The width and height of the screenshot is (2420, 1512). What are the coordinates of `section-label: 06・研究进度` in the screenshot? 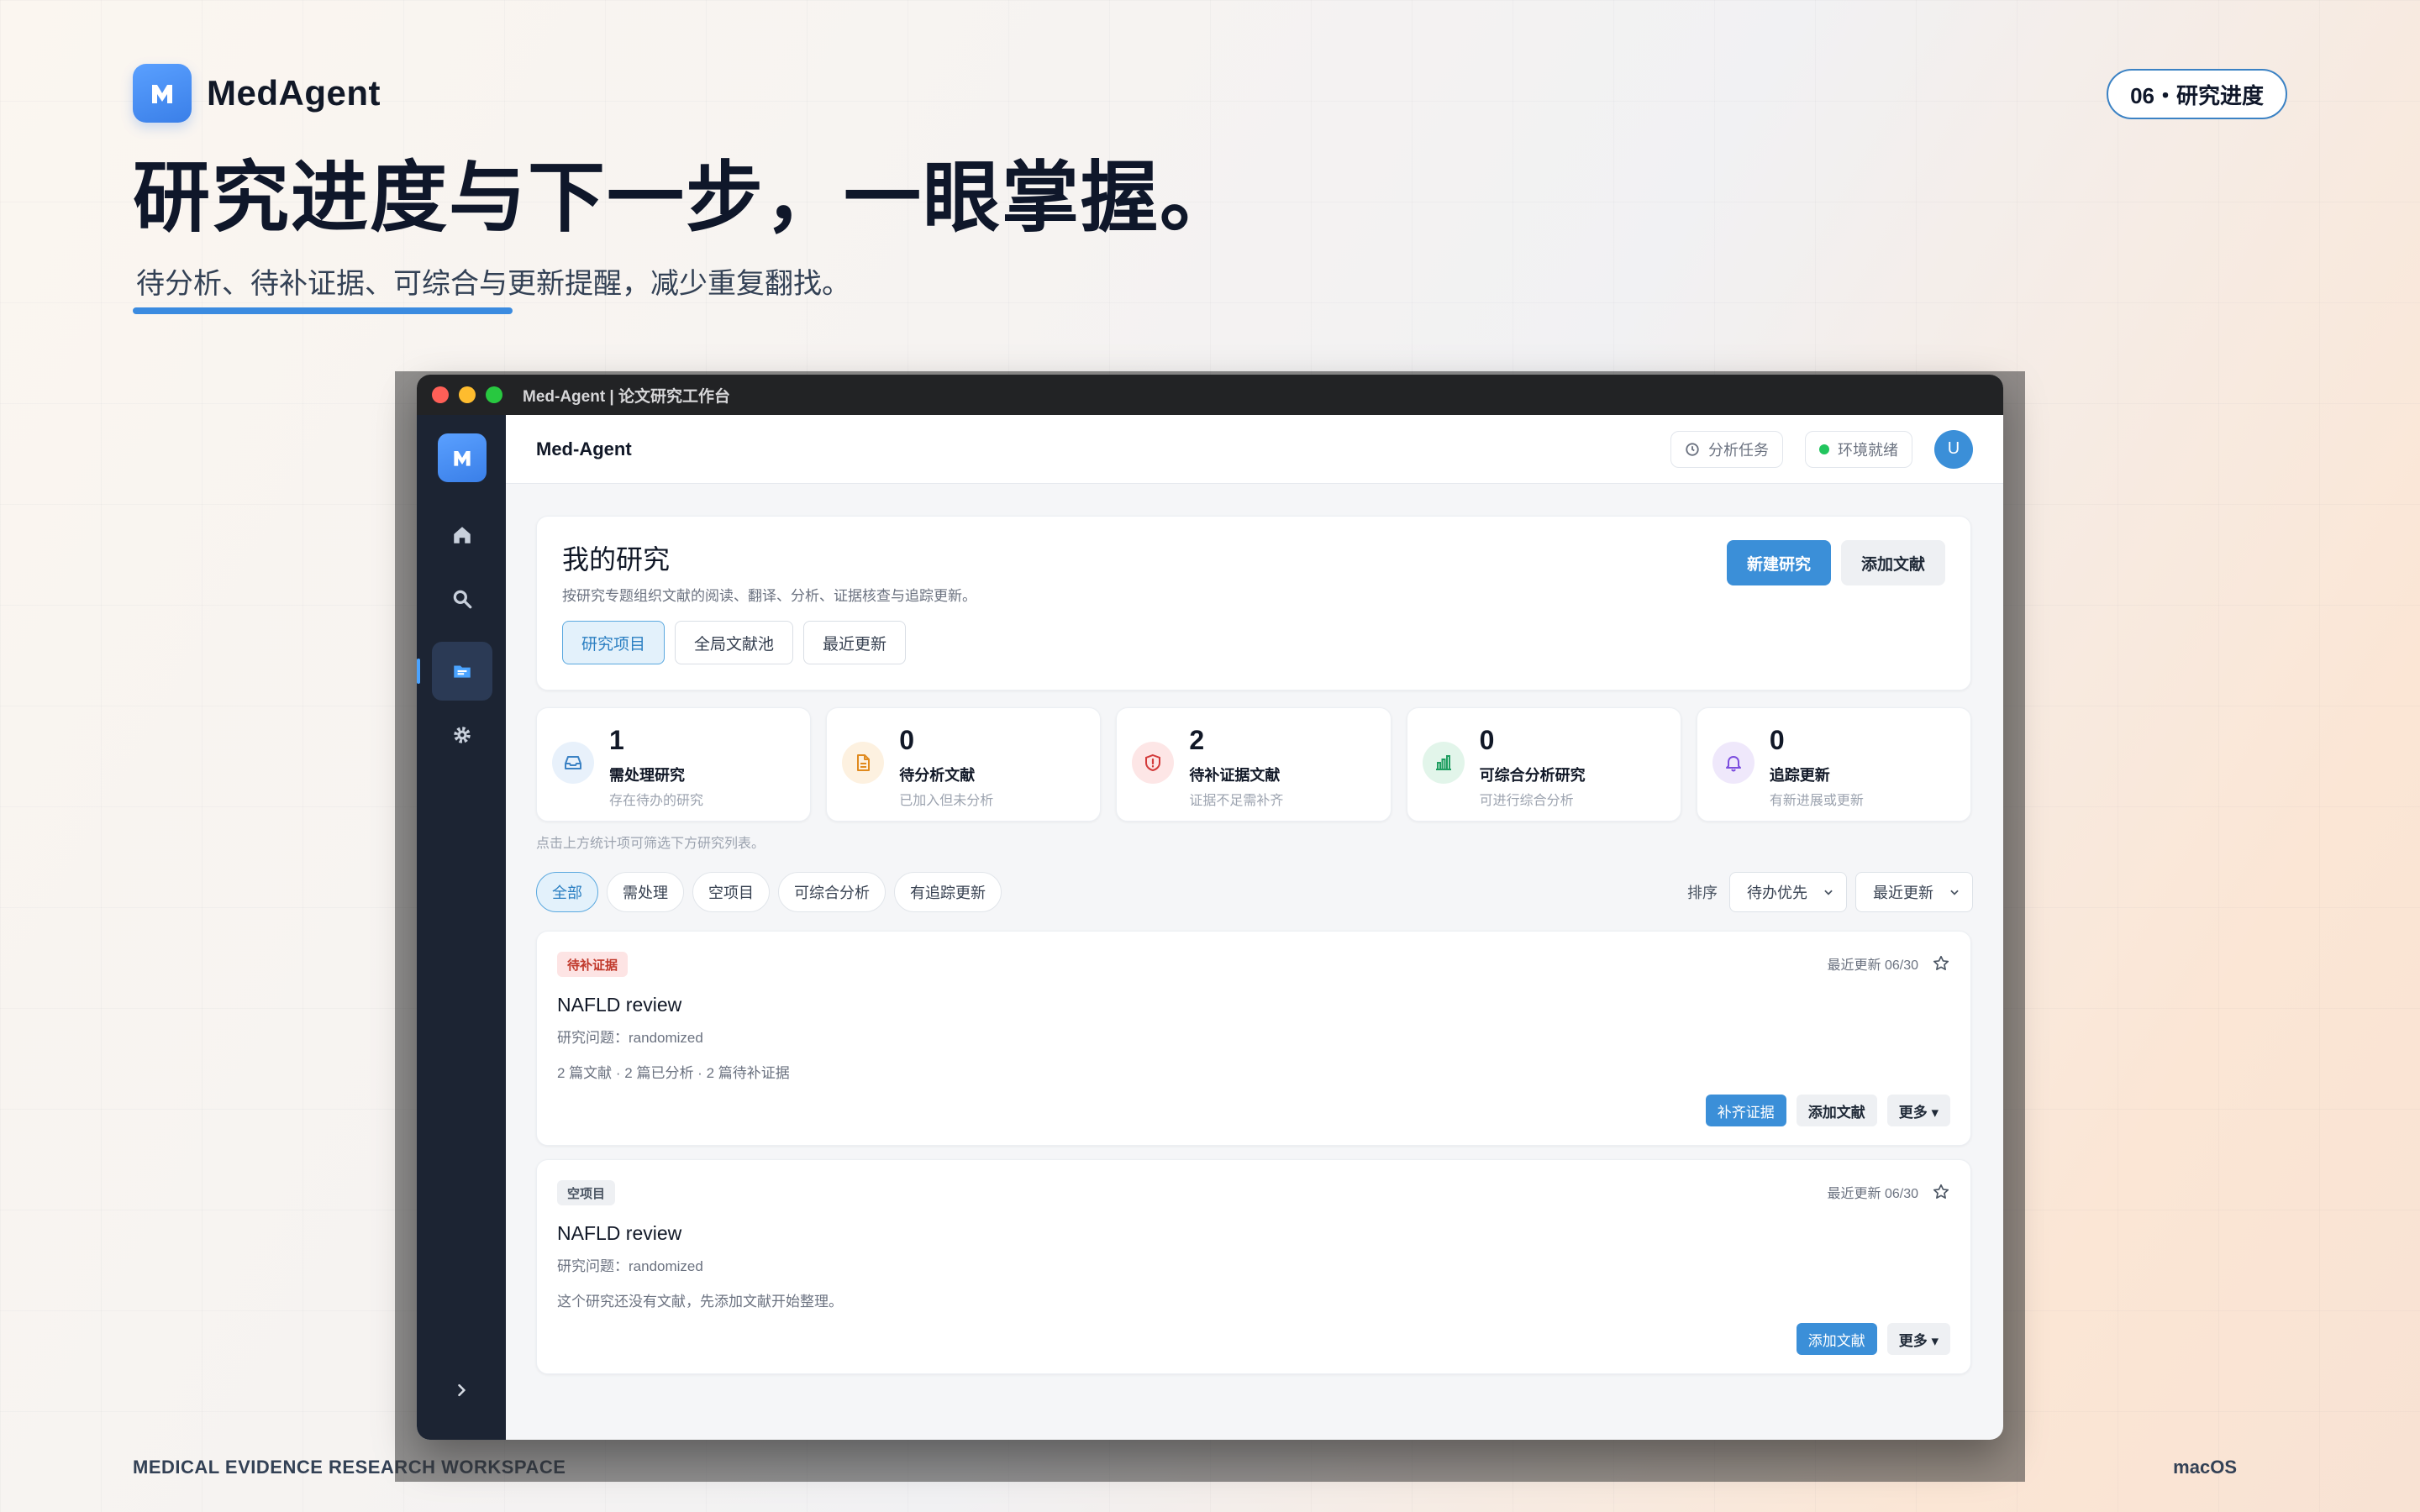 It's located at (2197, 94).